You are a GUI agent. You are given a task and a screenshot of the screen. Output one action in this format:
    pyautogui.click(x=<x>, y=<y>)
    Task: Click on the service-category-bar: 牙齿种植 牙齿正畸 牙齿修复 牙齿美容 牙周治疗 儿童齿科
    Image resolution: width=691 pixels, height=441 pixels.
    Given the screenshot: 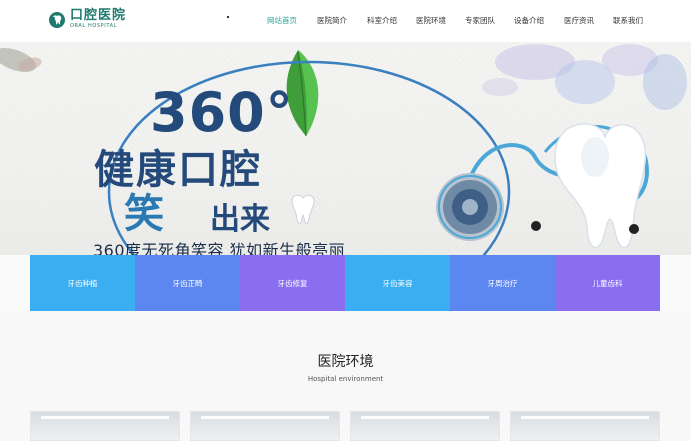 What is the action you would take?
    pyautogui.click(x=345, y=283)
    